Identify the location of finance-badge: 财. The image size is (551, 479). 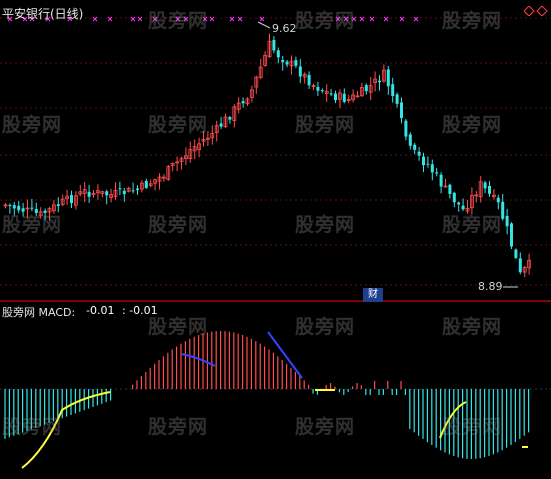
(373, 295).